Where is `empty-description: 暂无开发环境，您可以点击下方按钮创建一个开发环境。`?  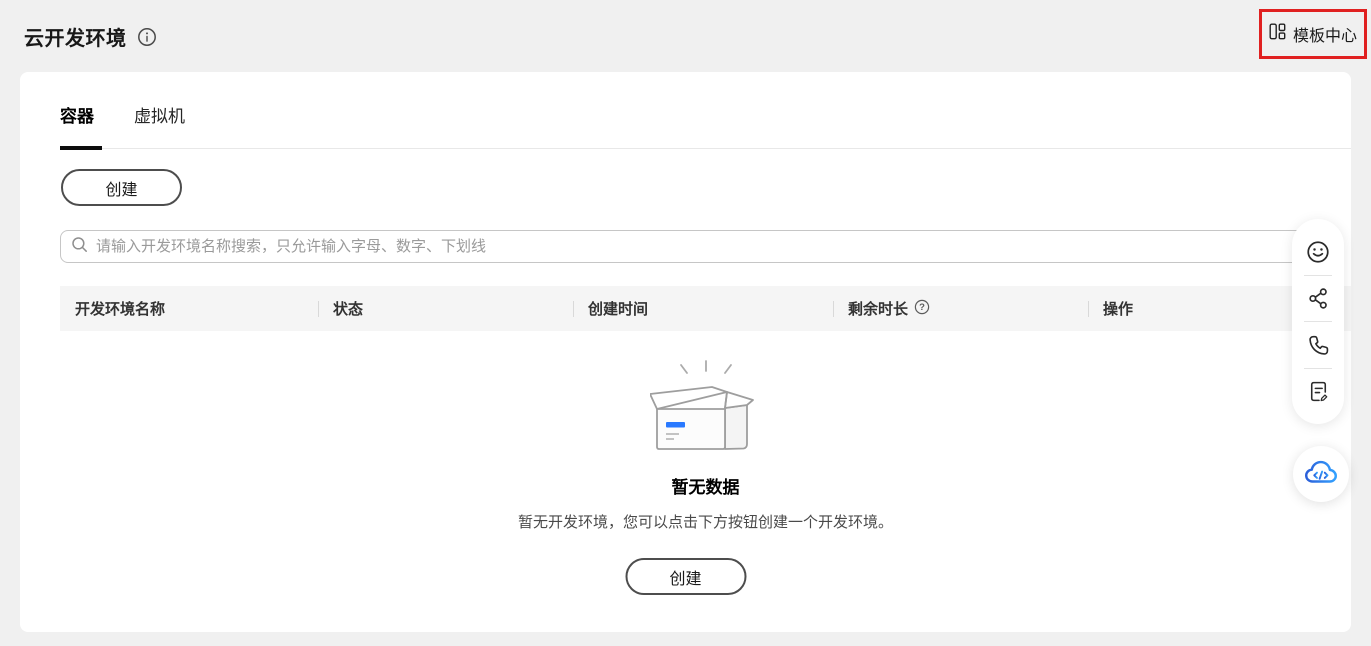 empty-description: 暂无开发环境，您可以点击下方按钮创建一个开发环境。 is located at coordinates (705, 522).